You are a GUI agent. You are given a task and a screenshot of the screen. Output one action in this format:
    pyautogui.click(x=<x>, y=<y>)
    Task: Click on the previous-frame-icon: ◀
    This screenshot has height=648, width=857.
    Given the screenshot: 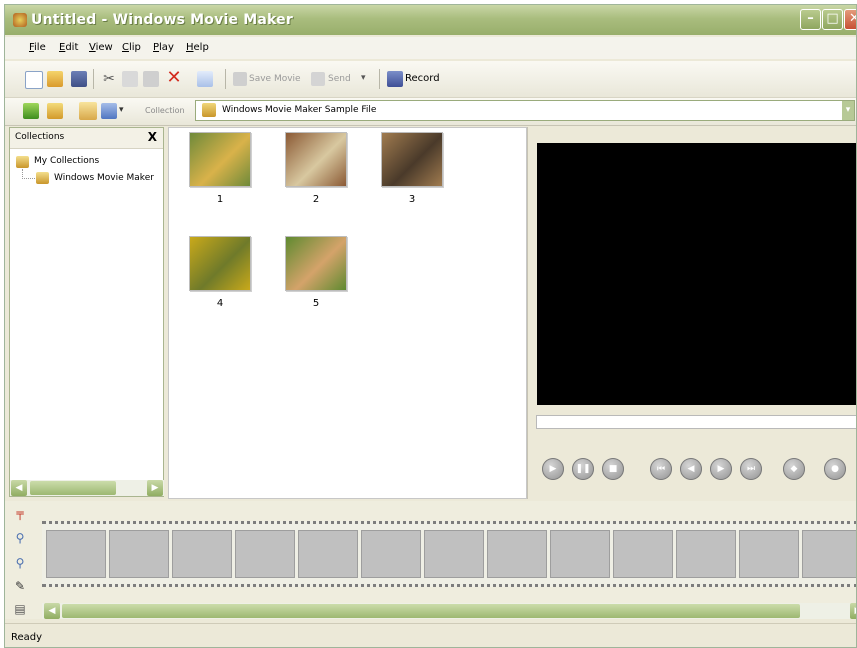 What is the action you would take?
    pyautogui.click(x=691, y=469)
    